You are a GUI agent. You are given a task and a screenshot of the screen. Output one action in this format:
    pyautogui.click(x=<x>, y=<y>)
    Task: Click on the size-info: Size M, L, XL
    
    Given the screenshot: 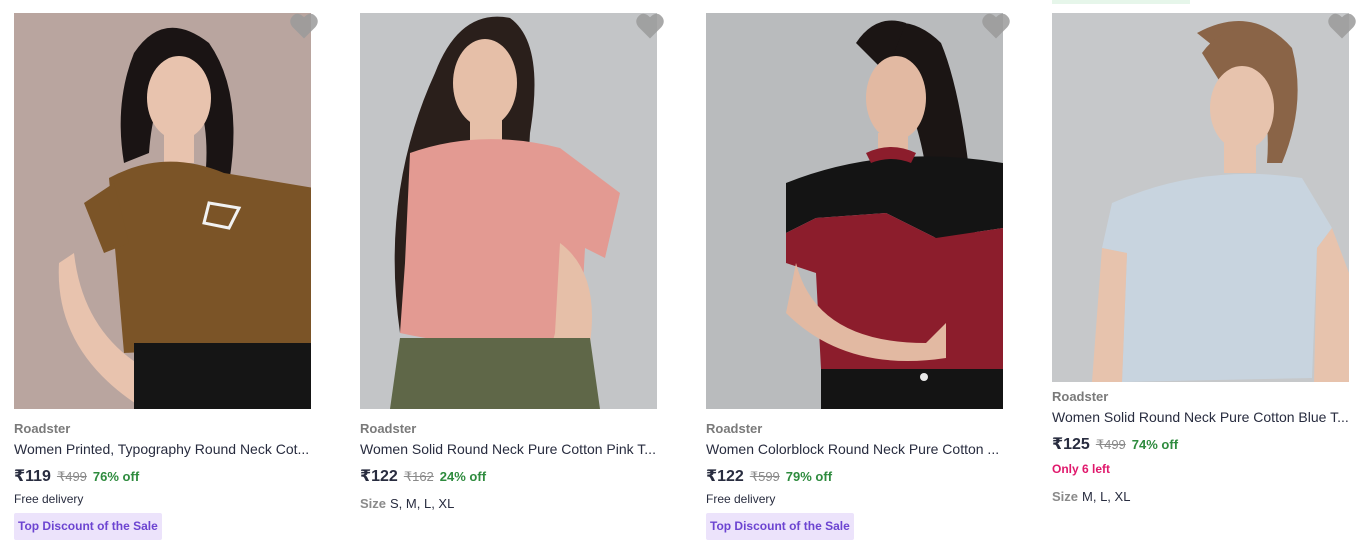 What is the action you would take?
    pyautogui.click(x=1091, y=496)
    